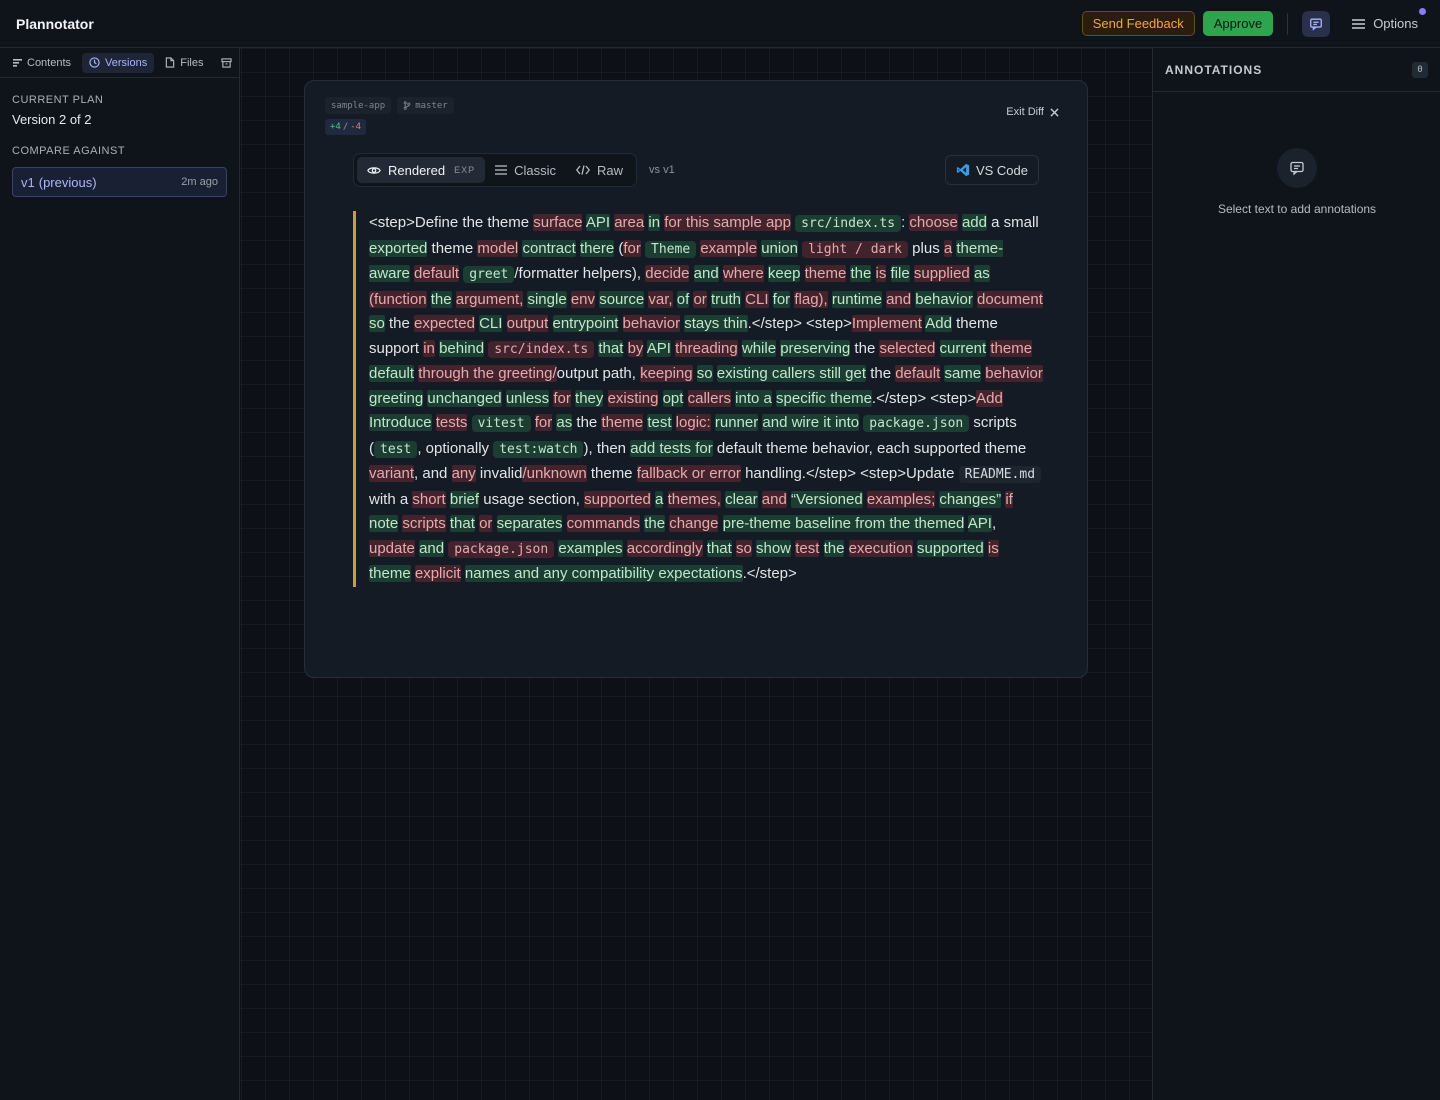 The image size is (1440, 1100). I want to click on diff-deletion: a, so click(948, 248).